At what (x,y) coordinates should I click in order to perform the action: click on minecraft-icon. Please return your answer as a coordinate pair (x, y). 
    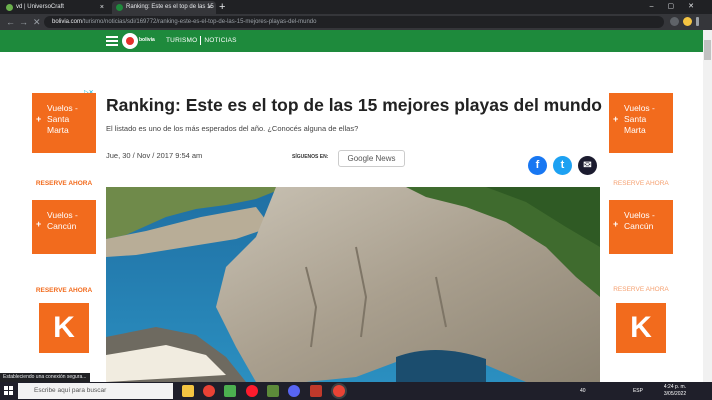
    Looking at the image, I should click on (273, 391).